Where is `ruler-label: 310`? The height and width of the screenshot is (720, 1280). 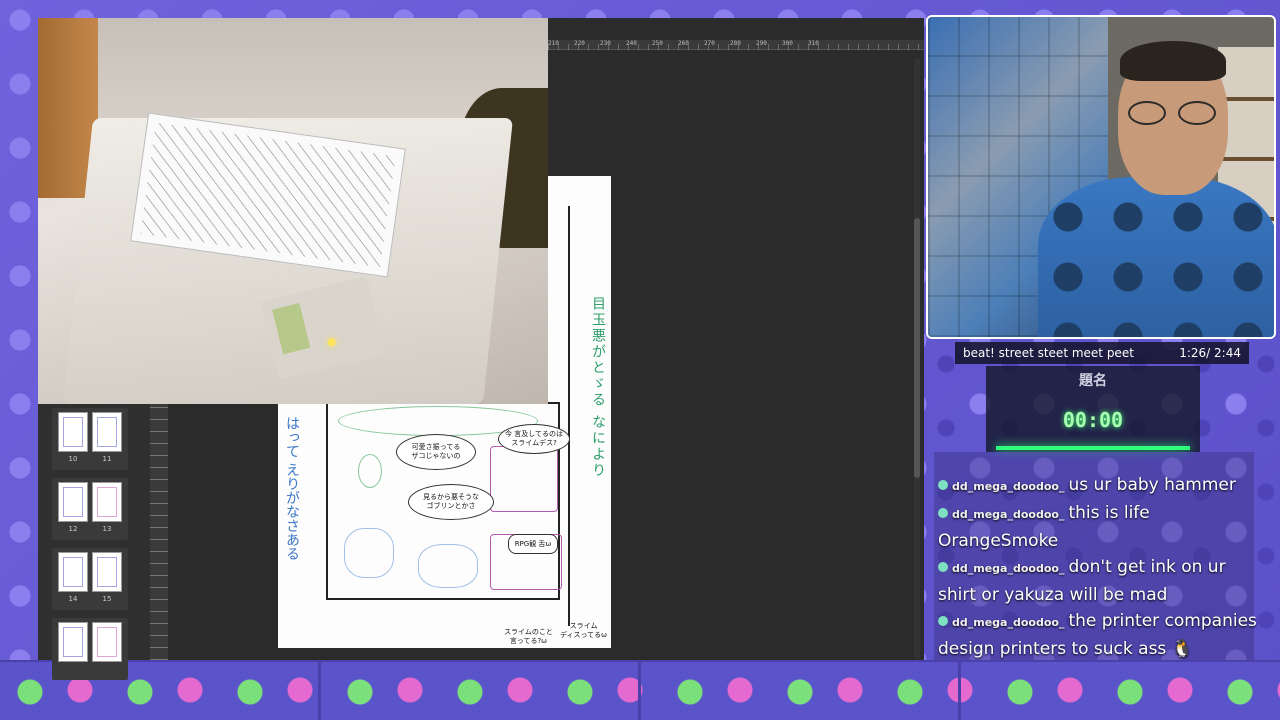 ruler-label: 310 is located at coordinates (813, 43).